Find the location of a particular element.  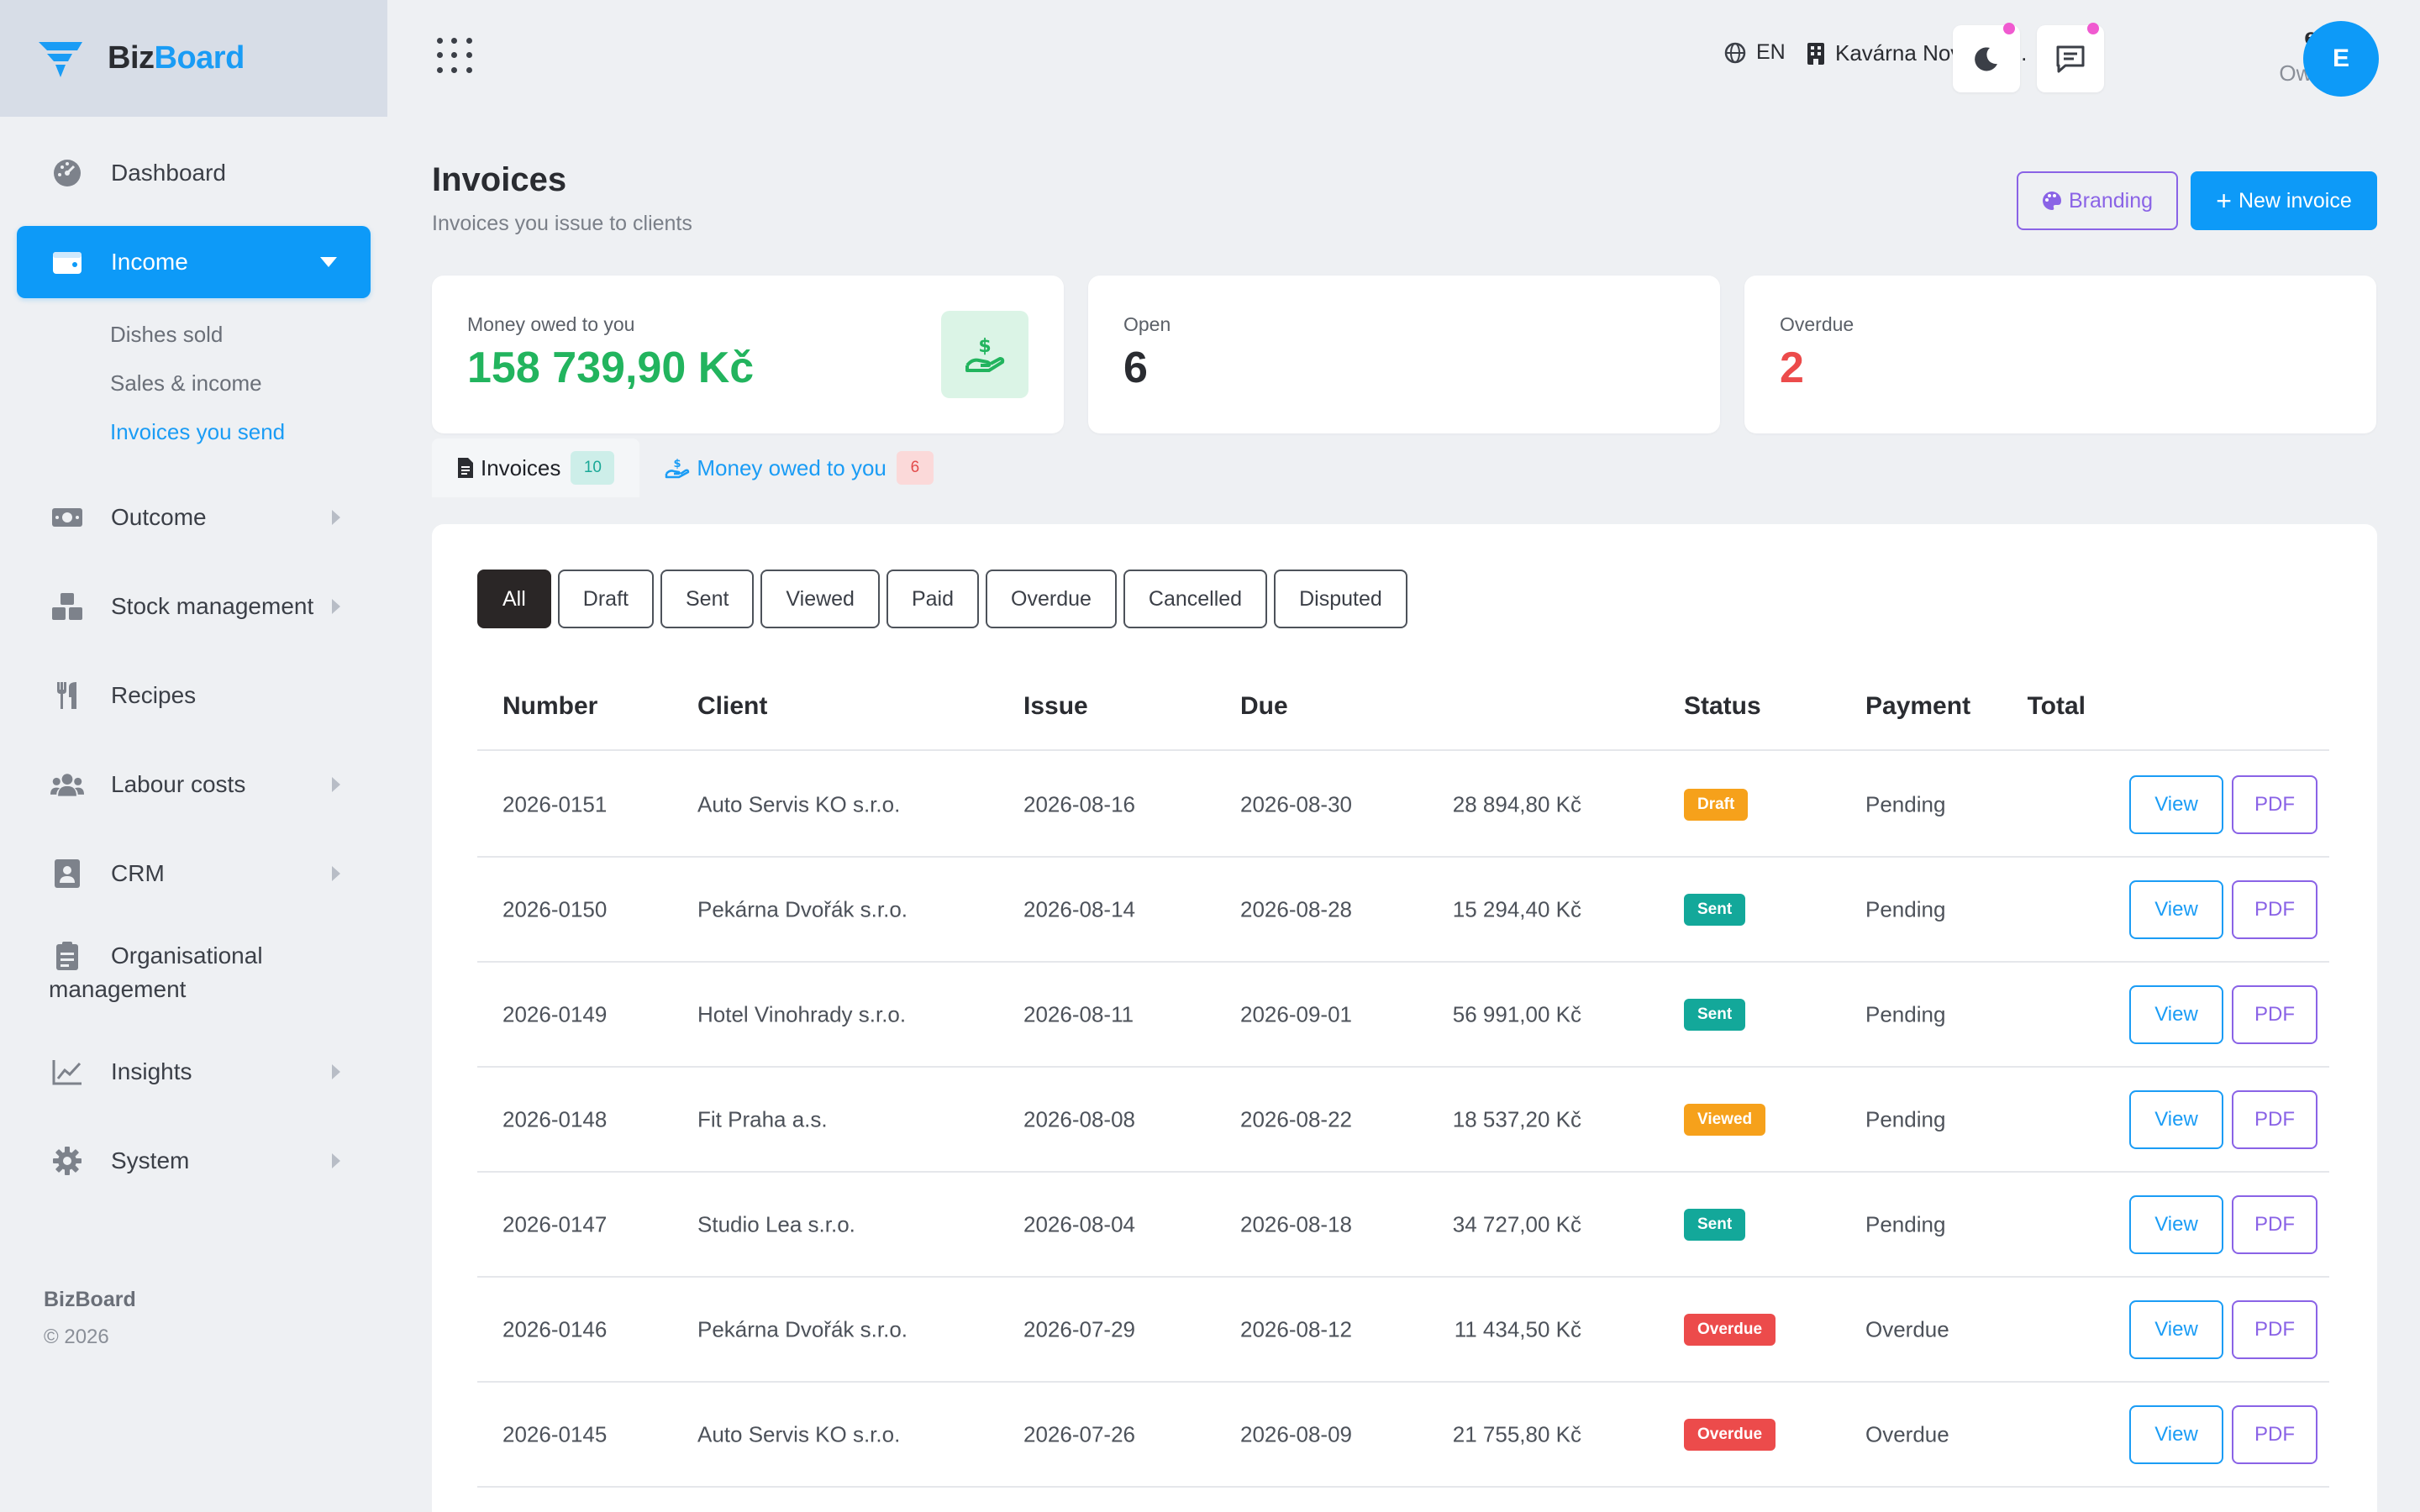

invoice-number: 2026-0149 is located at coordinates (555, 1013).